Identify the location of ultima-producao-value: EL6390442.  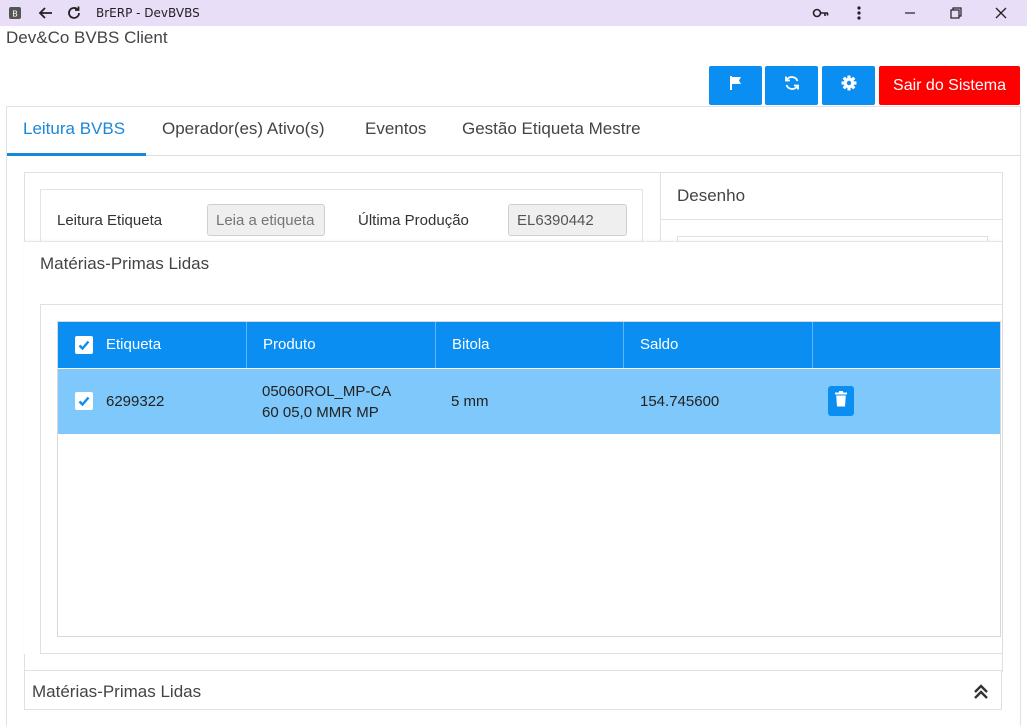
(567, 220).